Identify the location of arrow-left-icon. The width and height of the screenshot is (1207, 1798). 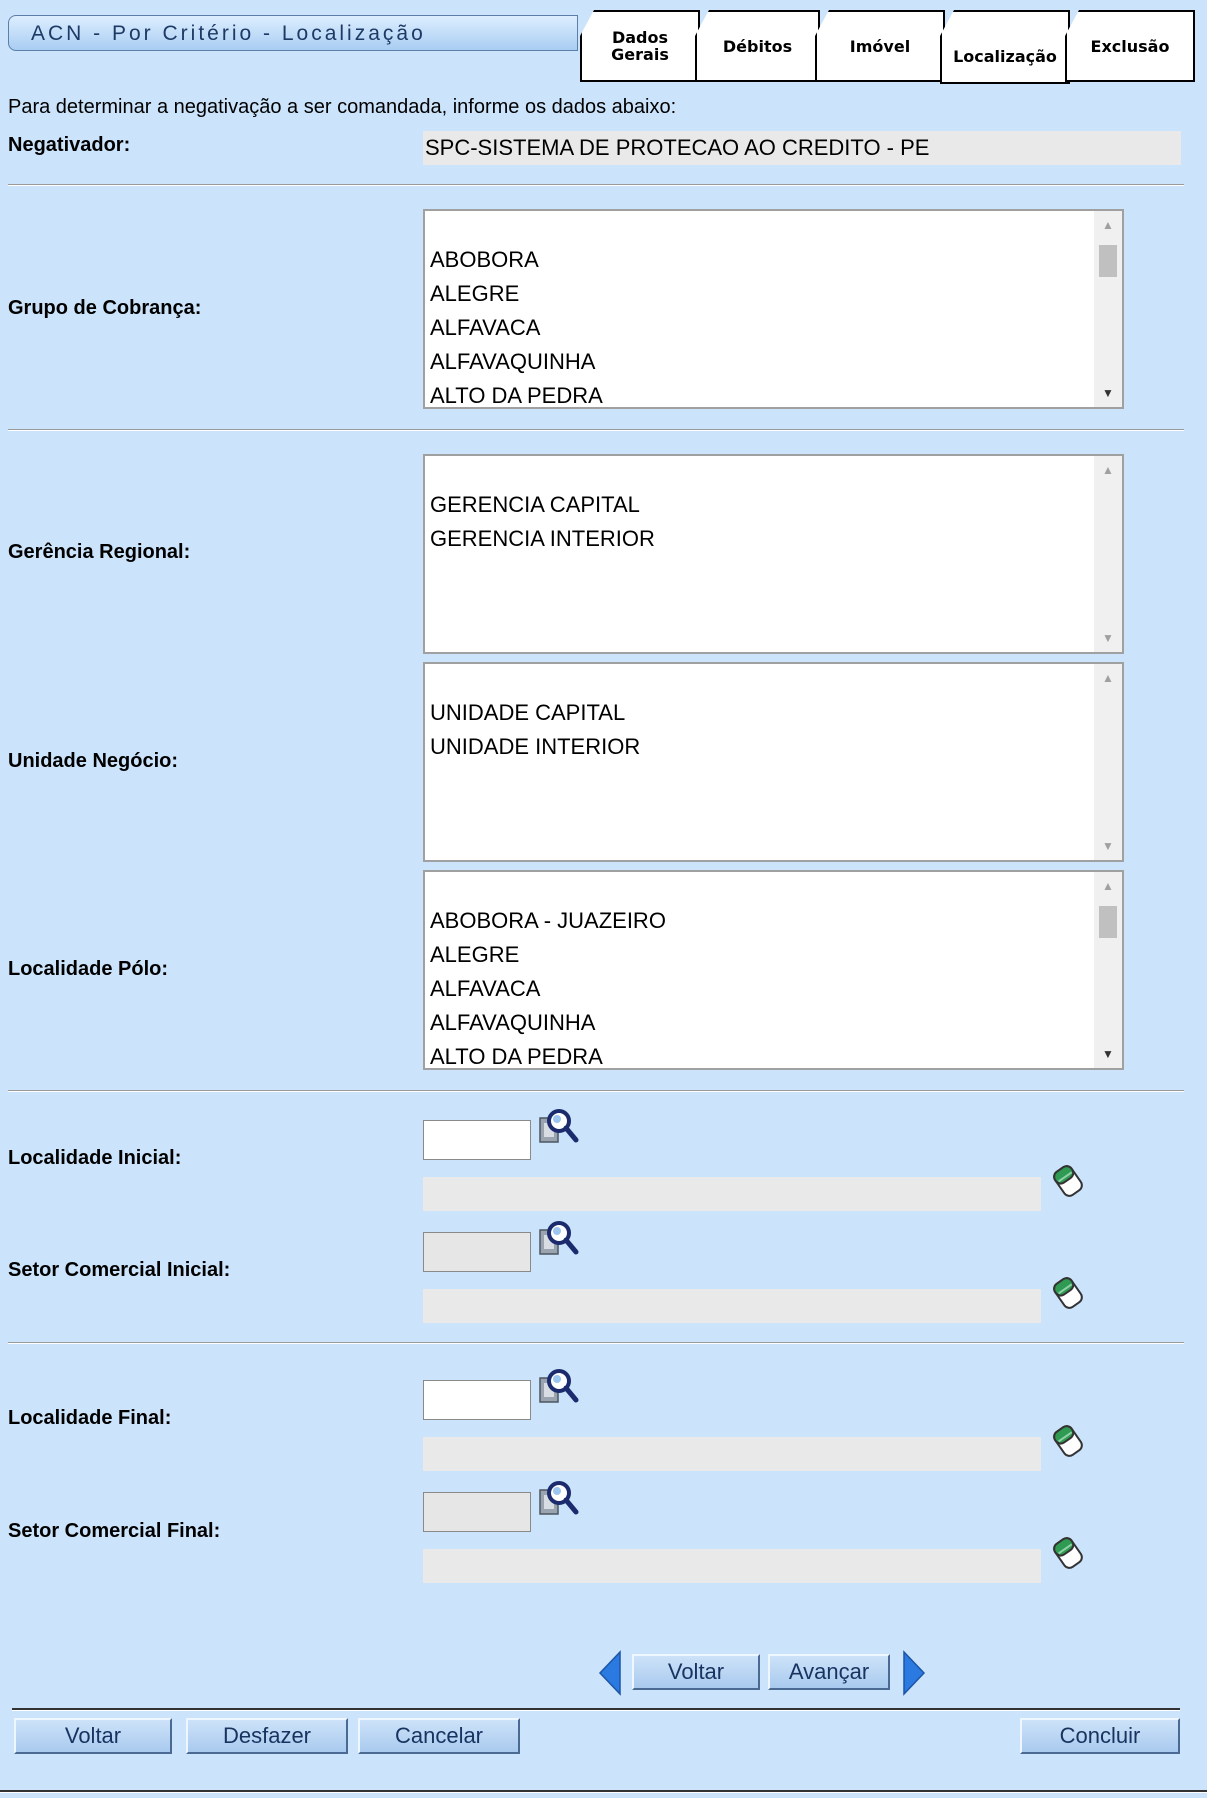
(610, 1673).